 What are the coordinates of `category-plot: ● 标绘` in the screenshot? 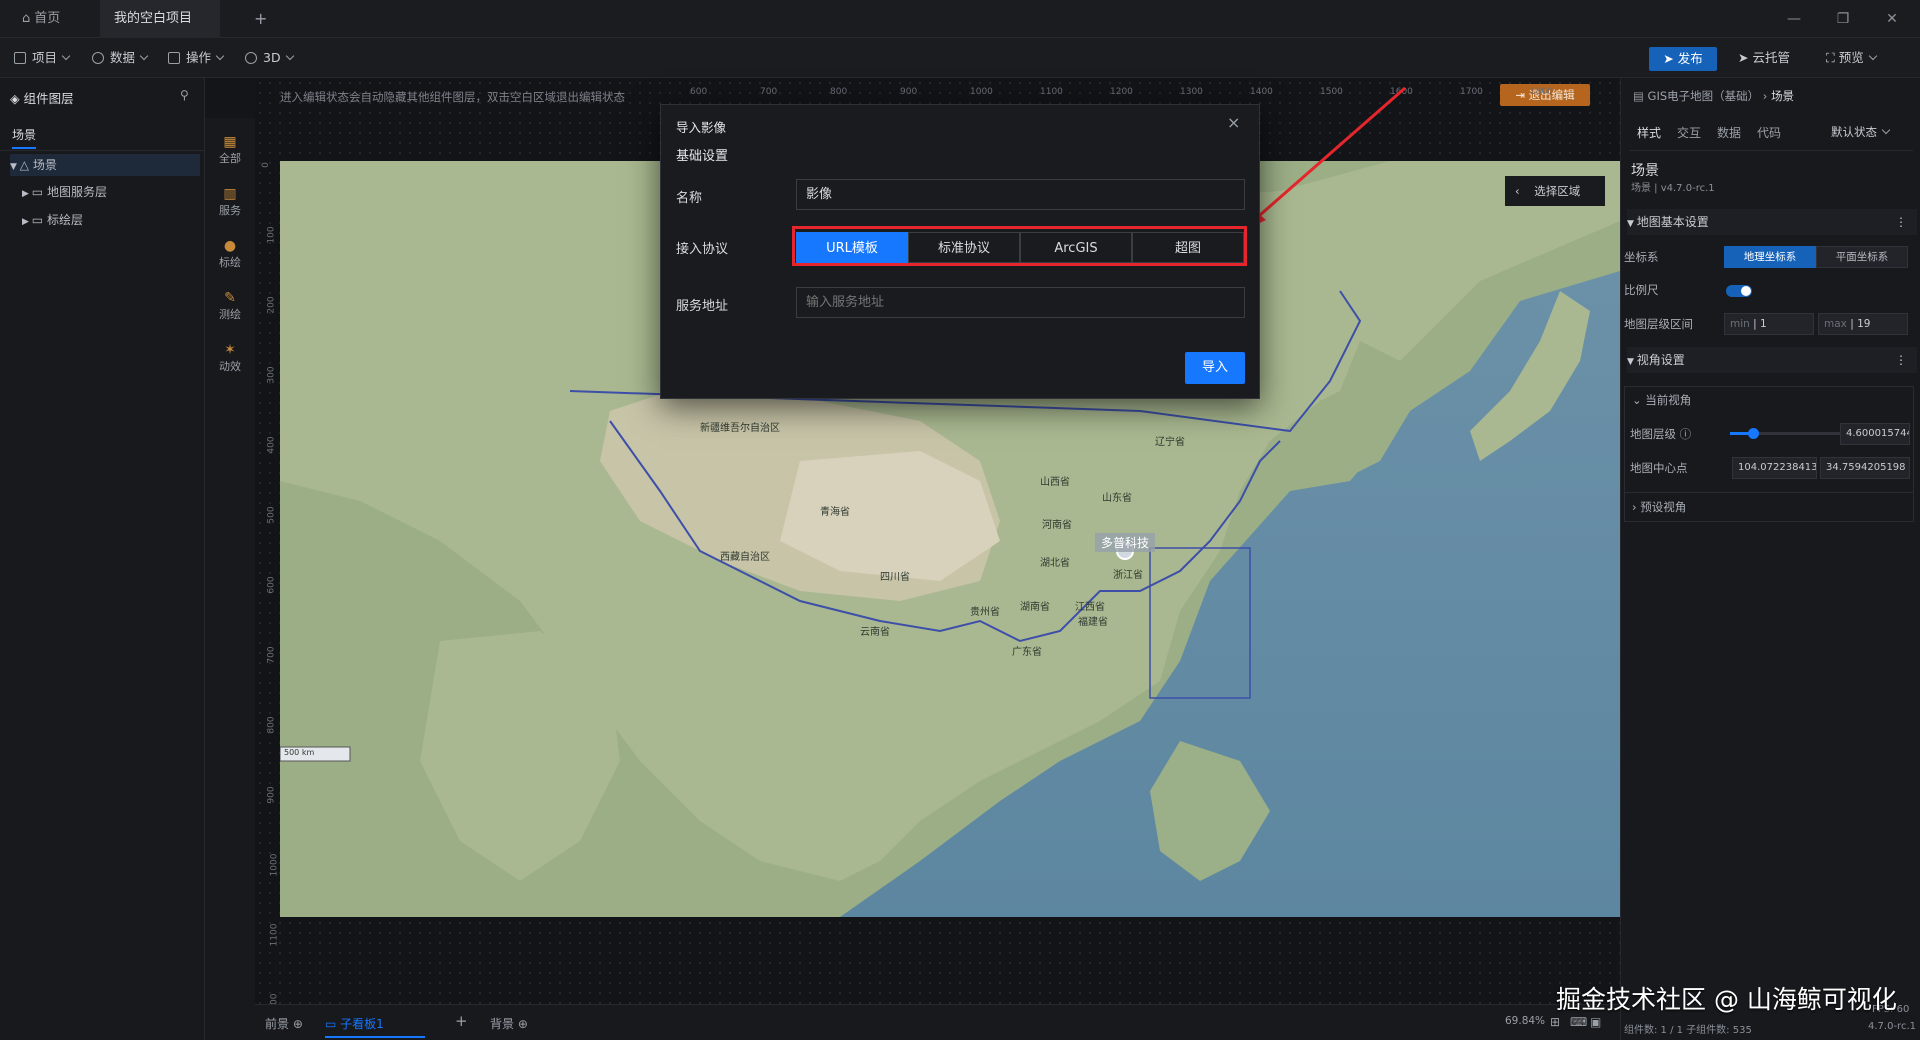 It's located at (230, 254).